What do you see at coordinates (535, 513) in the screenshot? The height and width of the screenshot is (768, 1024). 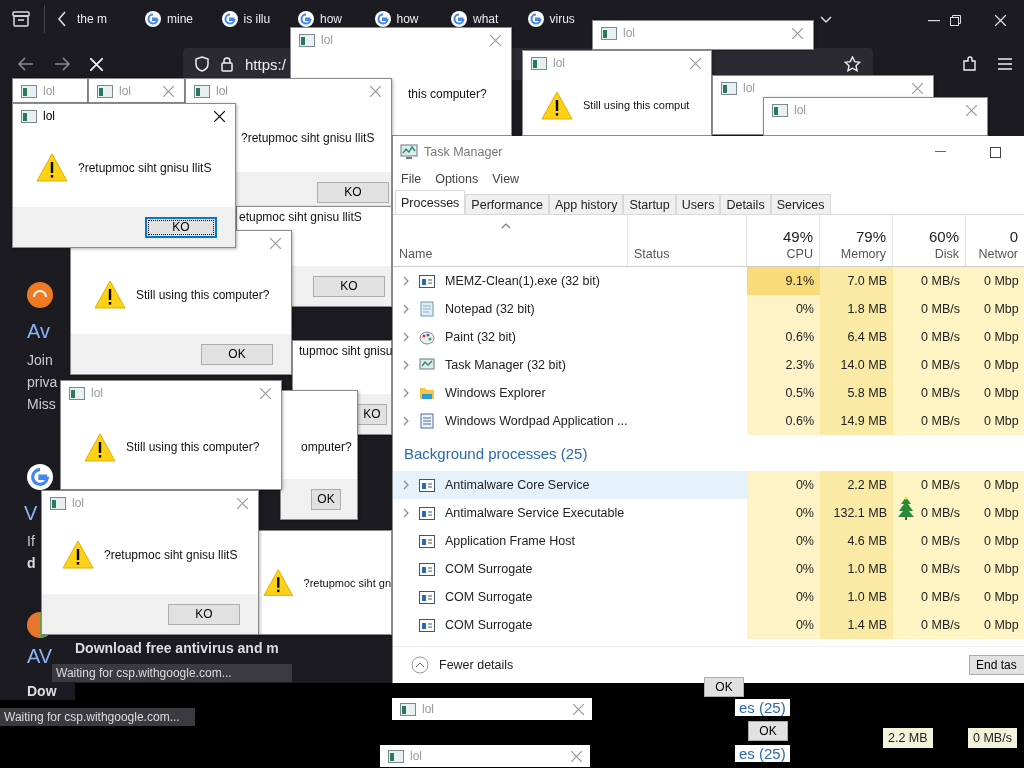 I see `process-name: Antimalware Service Executable` at bounding box center [535, 513].